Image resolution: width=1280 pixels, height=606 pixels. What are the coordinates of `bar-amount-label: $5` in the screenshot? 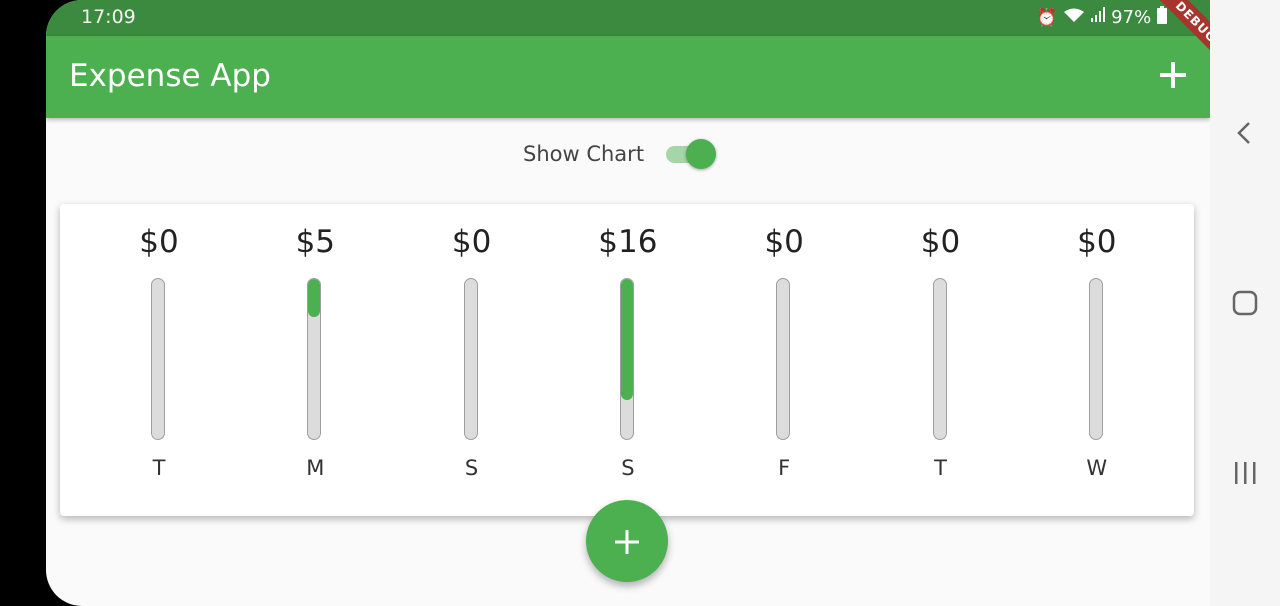 It's located at (315, 242).